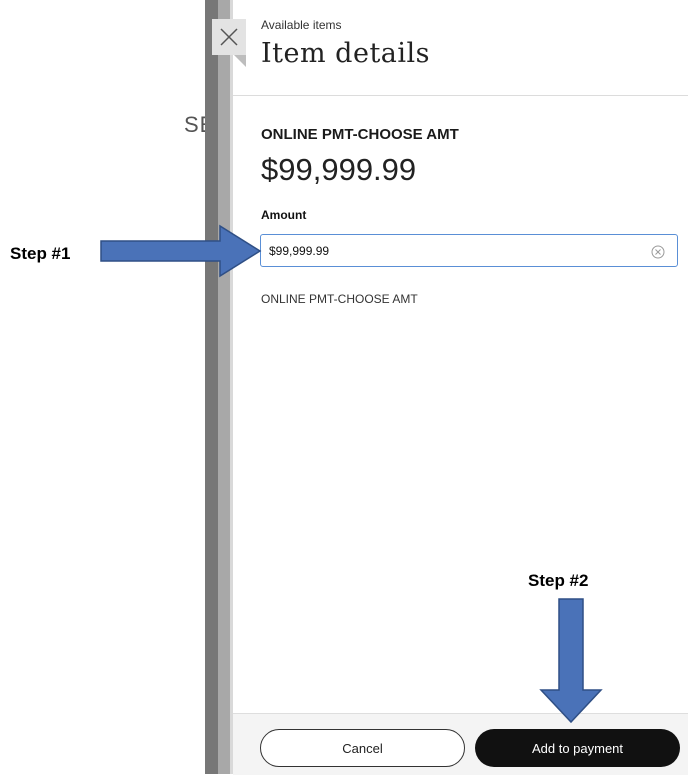 The width and height of the screenshot is (688, 775). I want to click on step2-arrow-icon, so click(571, 661).